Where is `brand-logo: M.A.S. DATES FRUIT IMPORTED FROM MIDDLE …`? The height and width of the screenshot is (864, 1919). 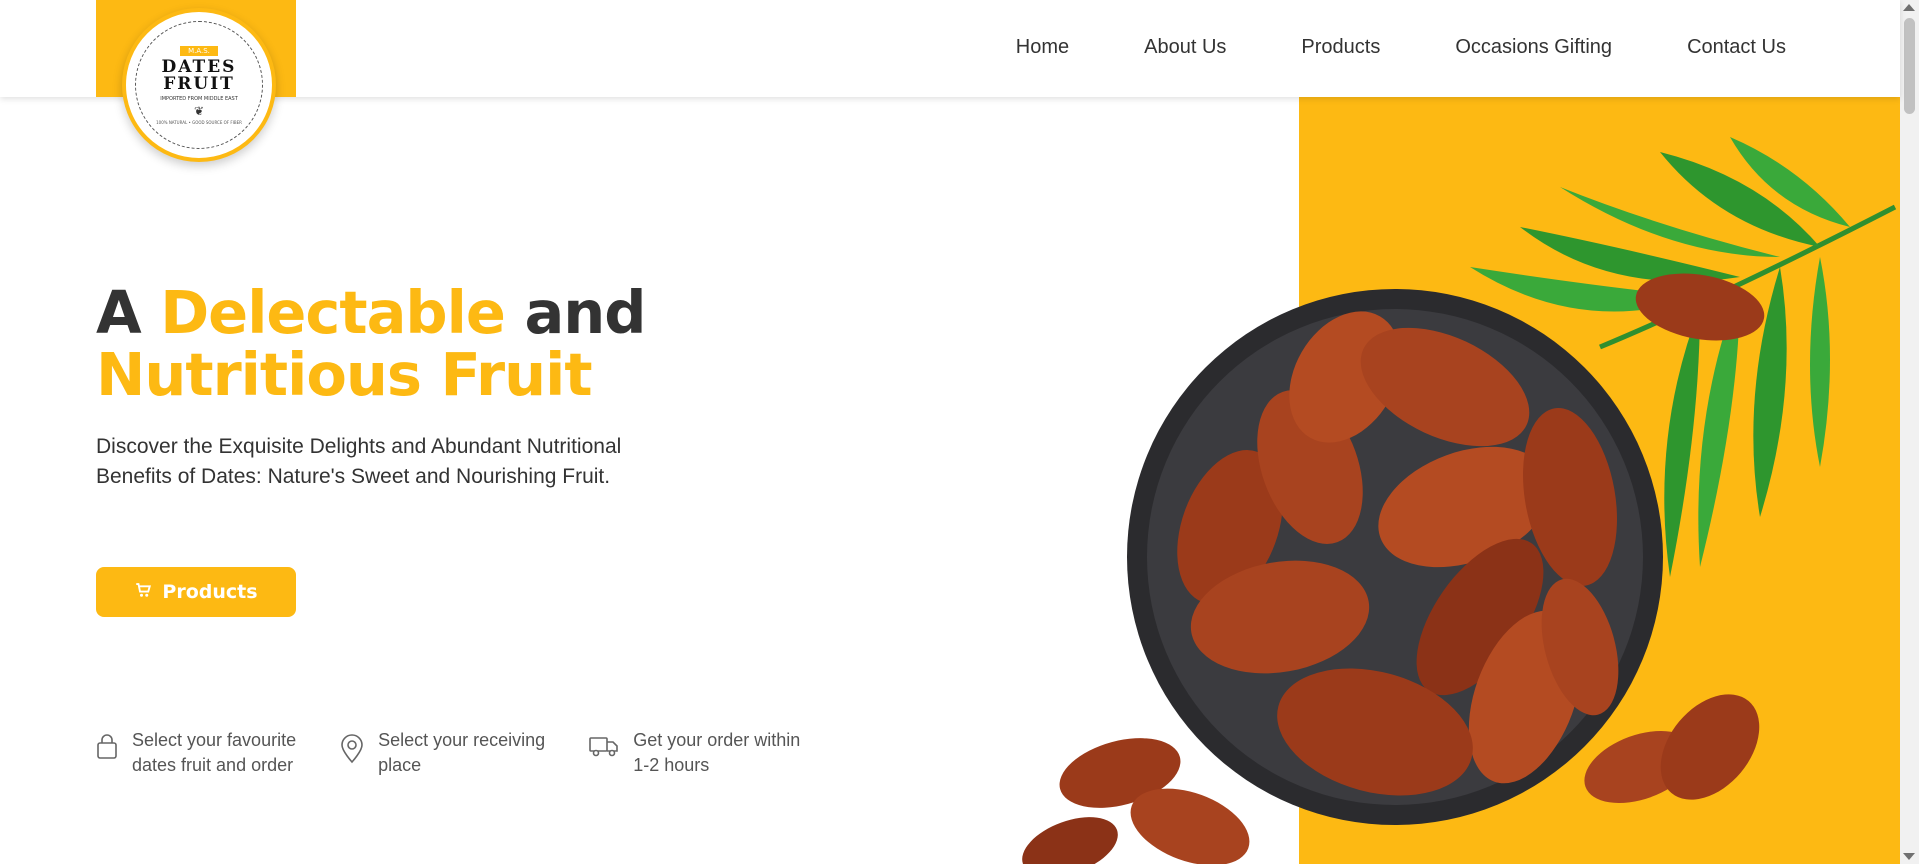
brand-logo: M.A.S. DATES FRUIT IMPORTED FROM MIDDLE … is located at coordinates (199, 85).